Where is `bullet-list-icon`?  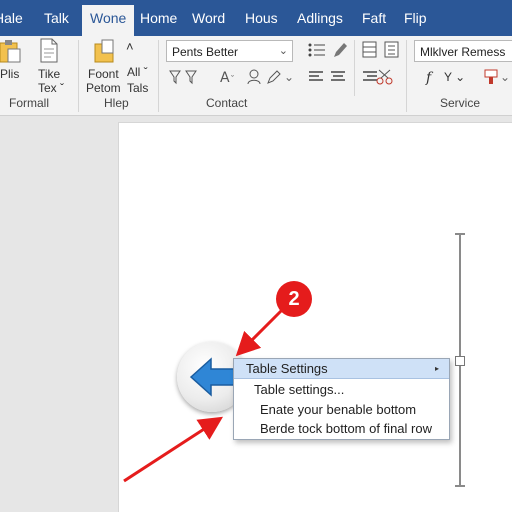 bullet-list-icon is located at coordinates (317, 52).